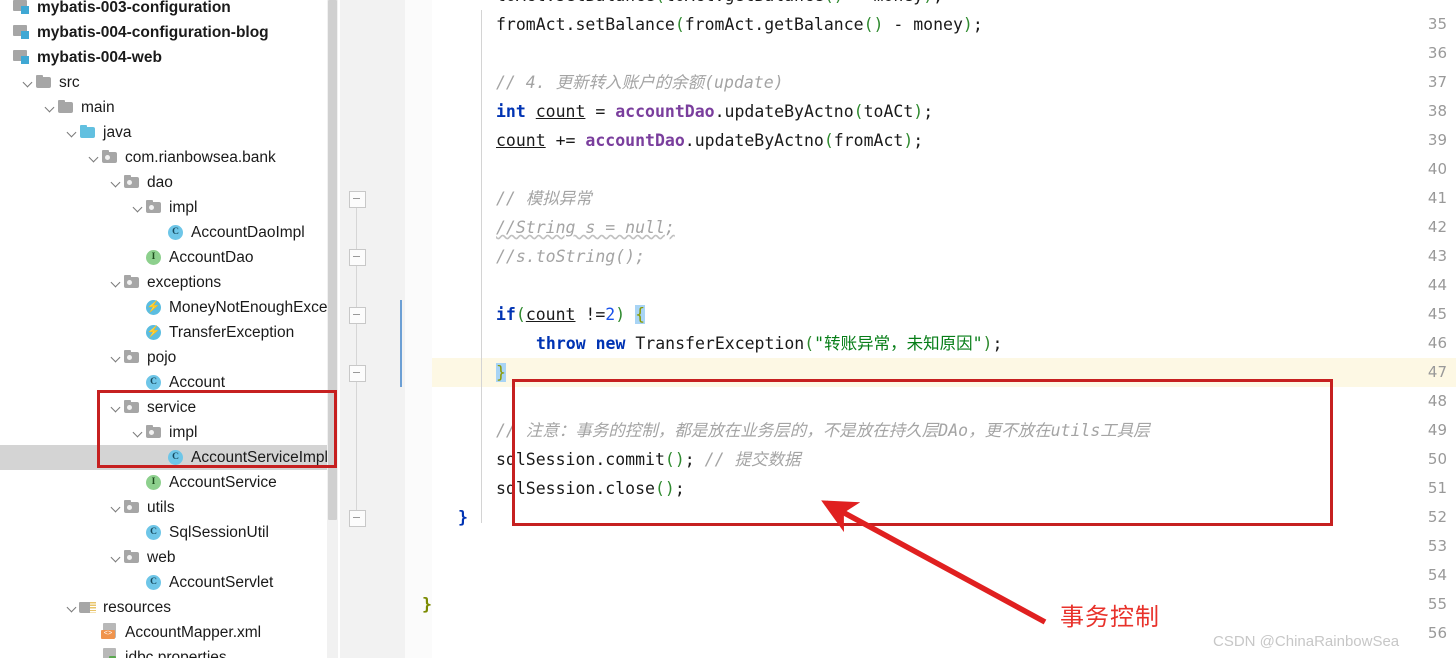 This screenshot has height=658, width=1456. What do you see at coordinates (1437, 430) in the screenshot?
I see `line-number: 49` at bounding box center [1437, 430].